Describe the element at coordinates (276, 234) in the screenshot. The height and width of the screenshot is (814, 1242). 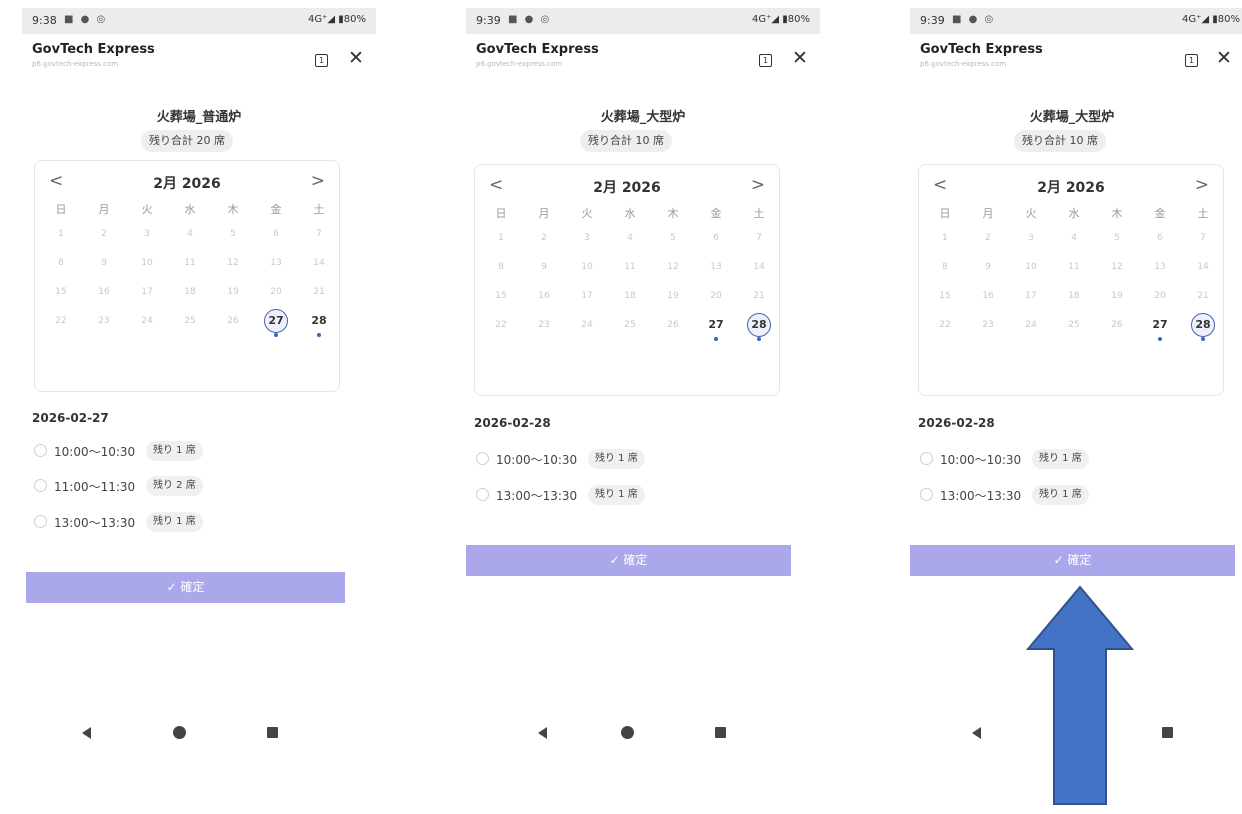
I see `calendar-day: 6` at that location.